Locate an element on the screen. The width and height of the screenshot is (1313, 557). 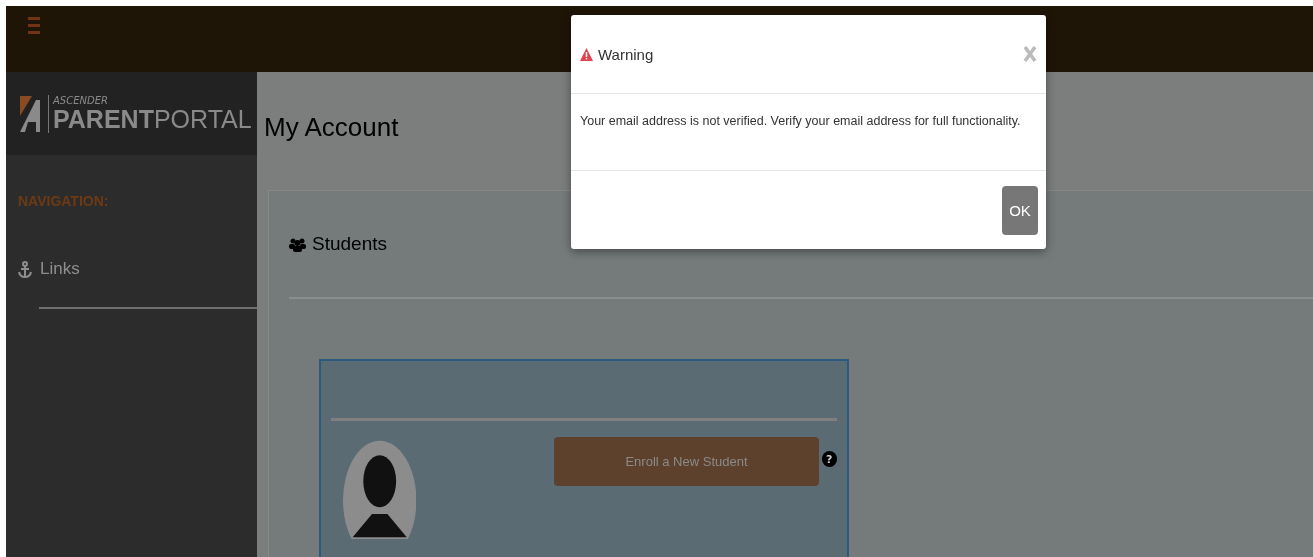
users-icon is located at coordinates (297, 244).